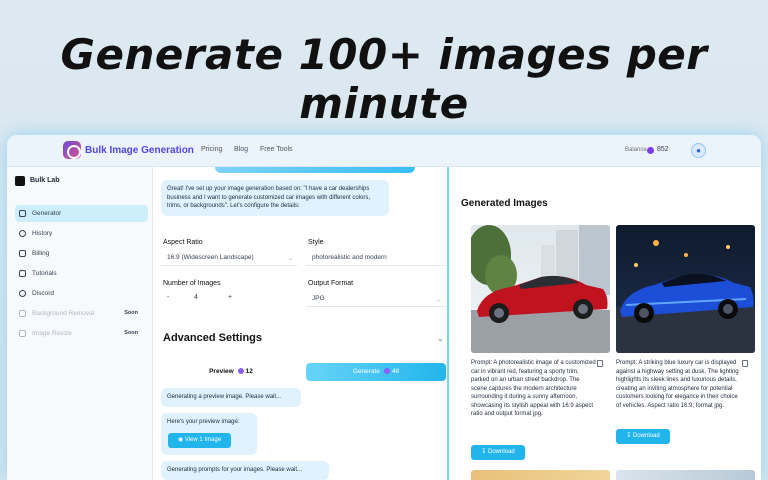 The image size is (768, 480). What do you see at coordinates (41, 253) in the screenshot?
I see `sidebar-item-label: Billing` at bounding box center [41, 253].